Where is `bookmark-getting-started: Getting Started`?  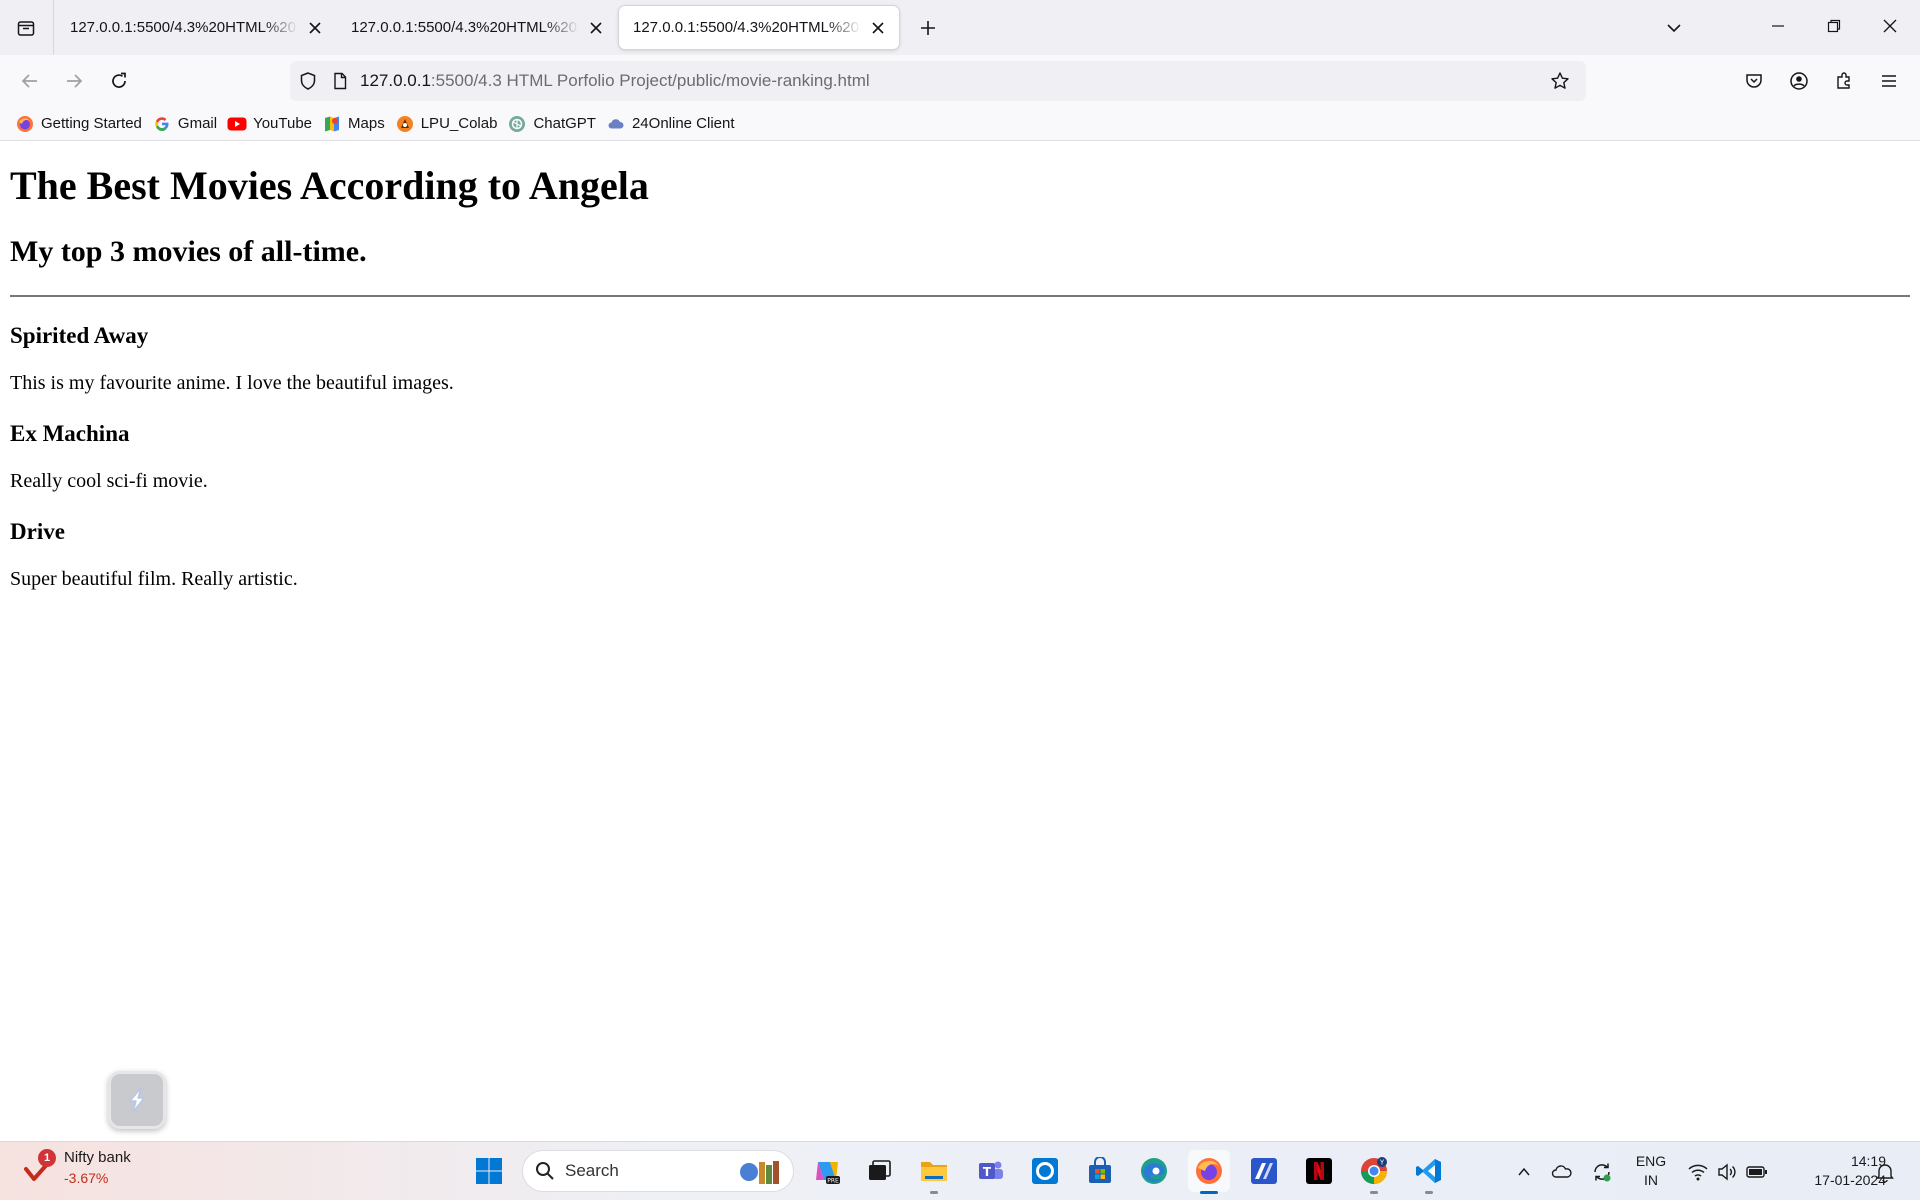
bookmark-getting-started: Getting Started is located at coordinates (80, 124).